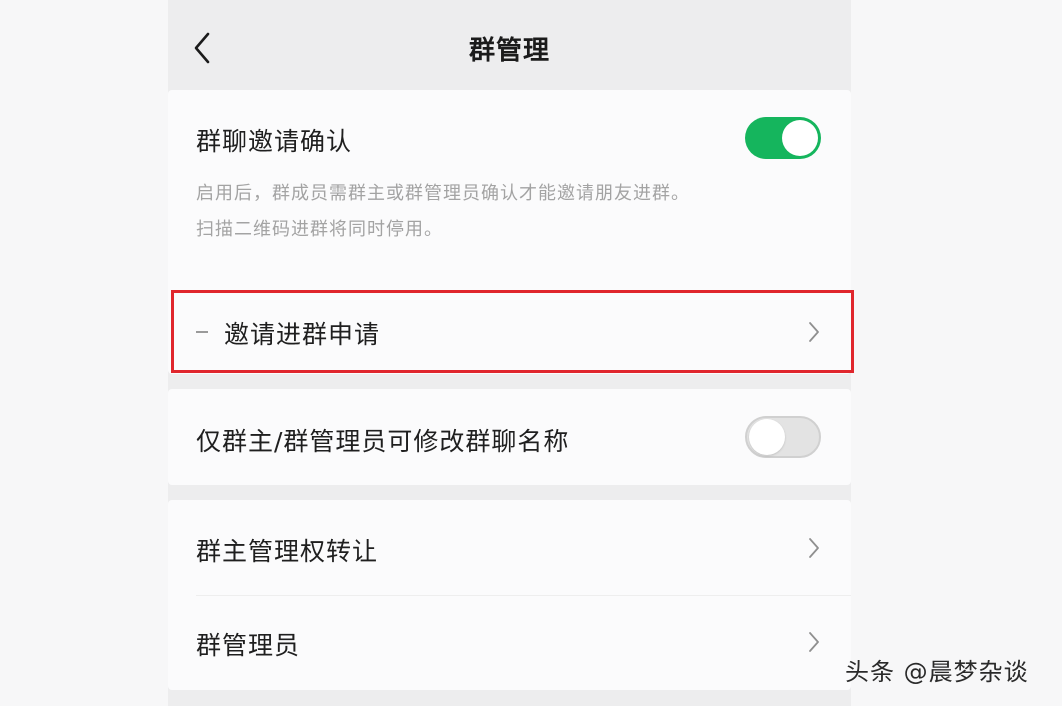  Describe the element at coordinates (443, 193) in the screenshot. I see `description-line-1: 启用后，群成员需群主或群管理员确认才能邀请朋友进群。` at that location.